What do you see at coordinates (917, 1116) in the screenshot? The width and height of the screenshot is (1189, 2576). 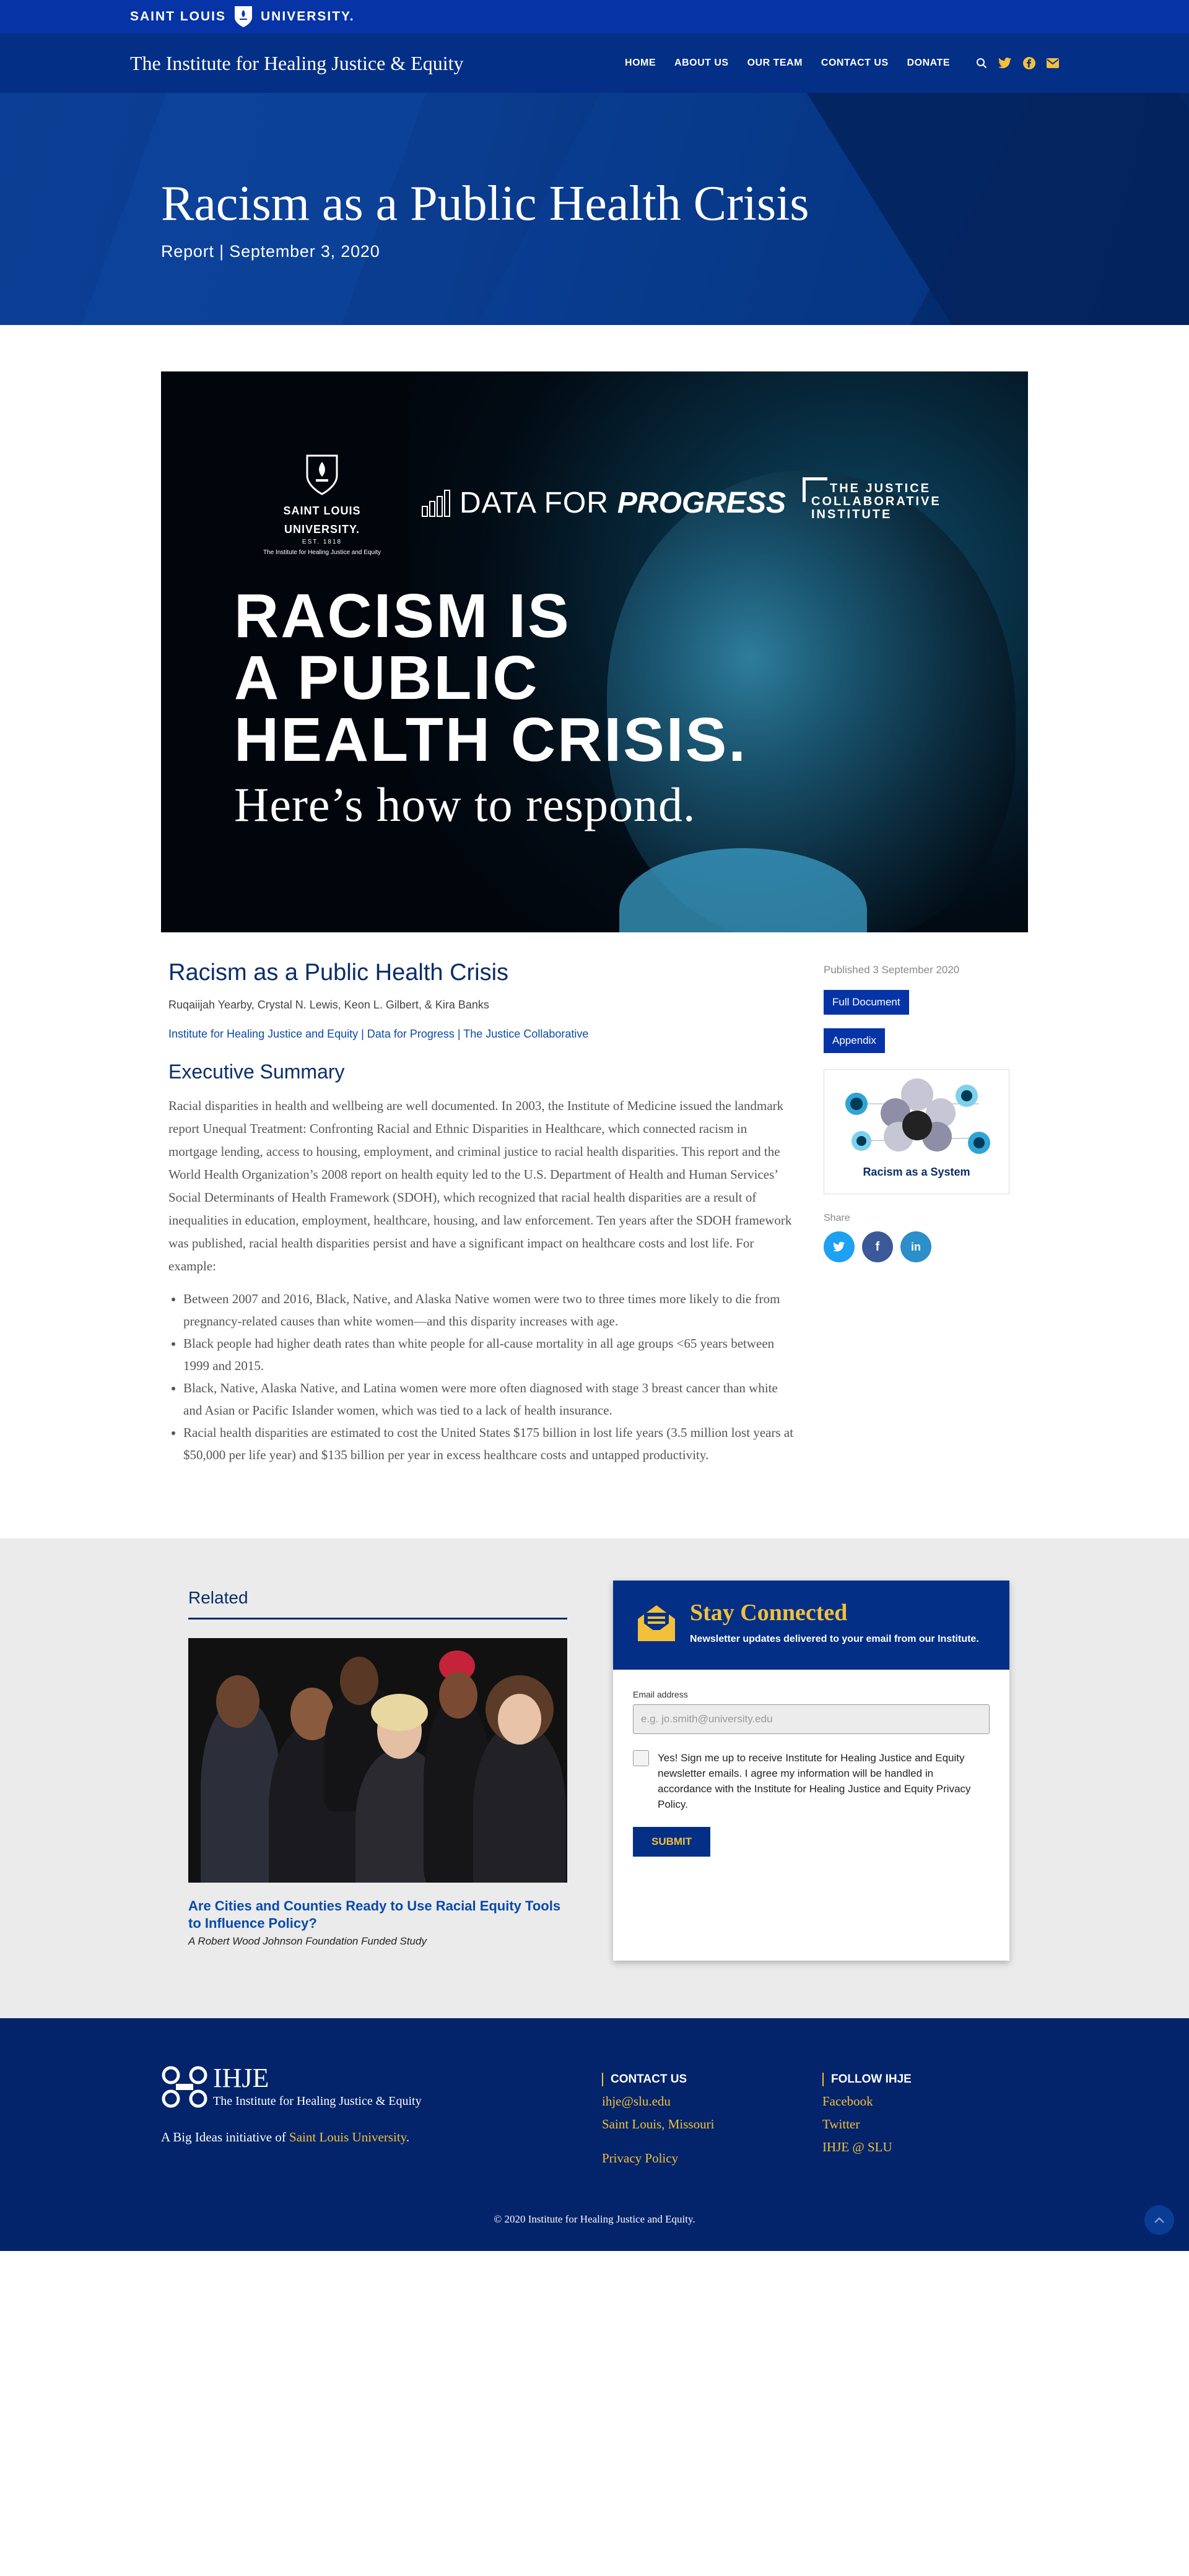 I see `system-diagram-image` at bounding box center [917, 1116].